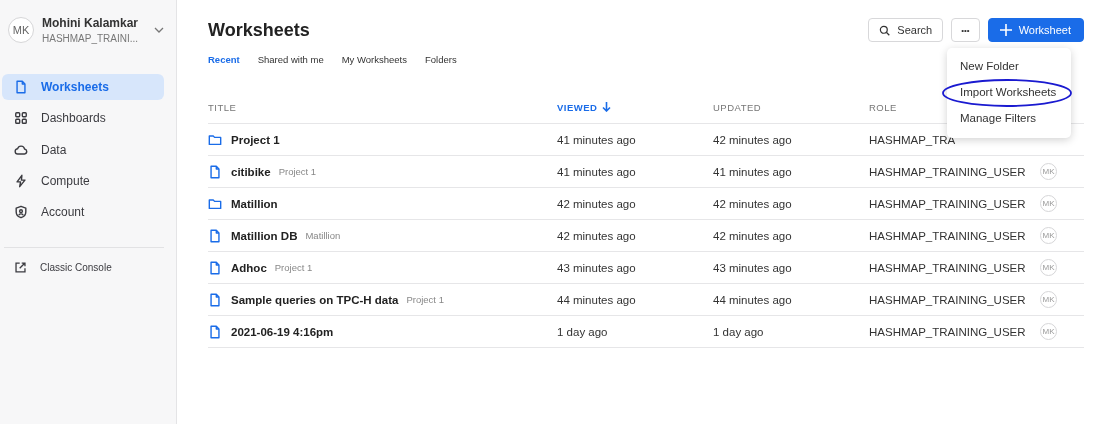  I want to click on search-icon, so click(885, 30).